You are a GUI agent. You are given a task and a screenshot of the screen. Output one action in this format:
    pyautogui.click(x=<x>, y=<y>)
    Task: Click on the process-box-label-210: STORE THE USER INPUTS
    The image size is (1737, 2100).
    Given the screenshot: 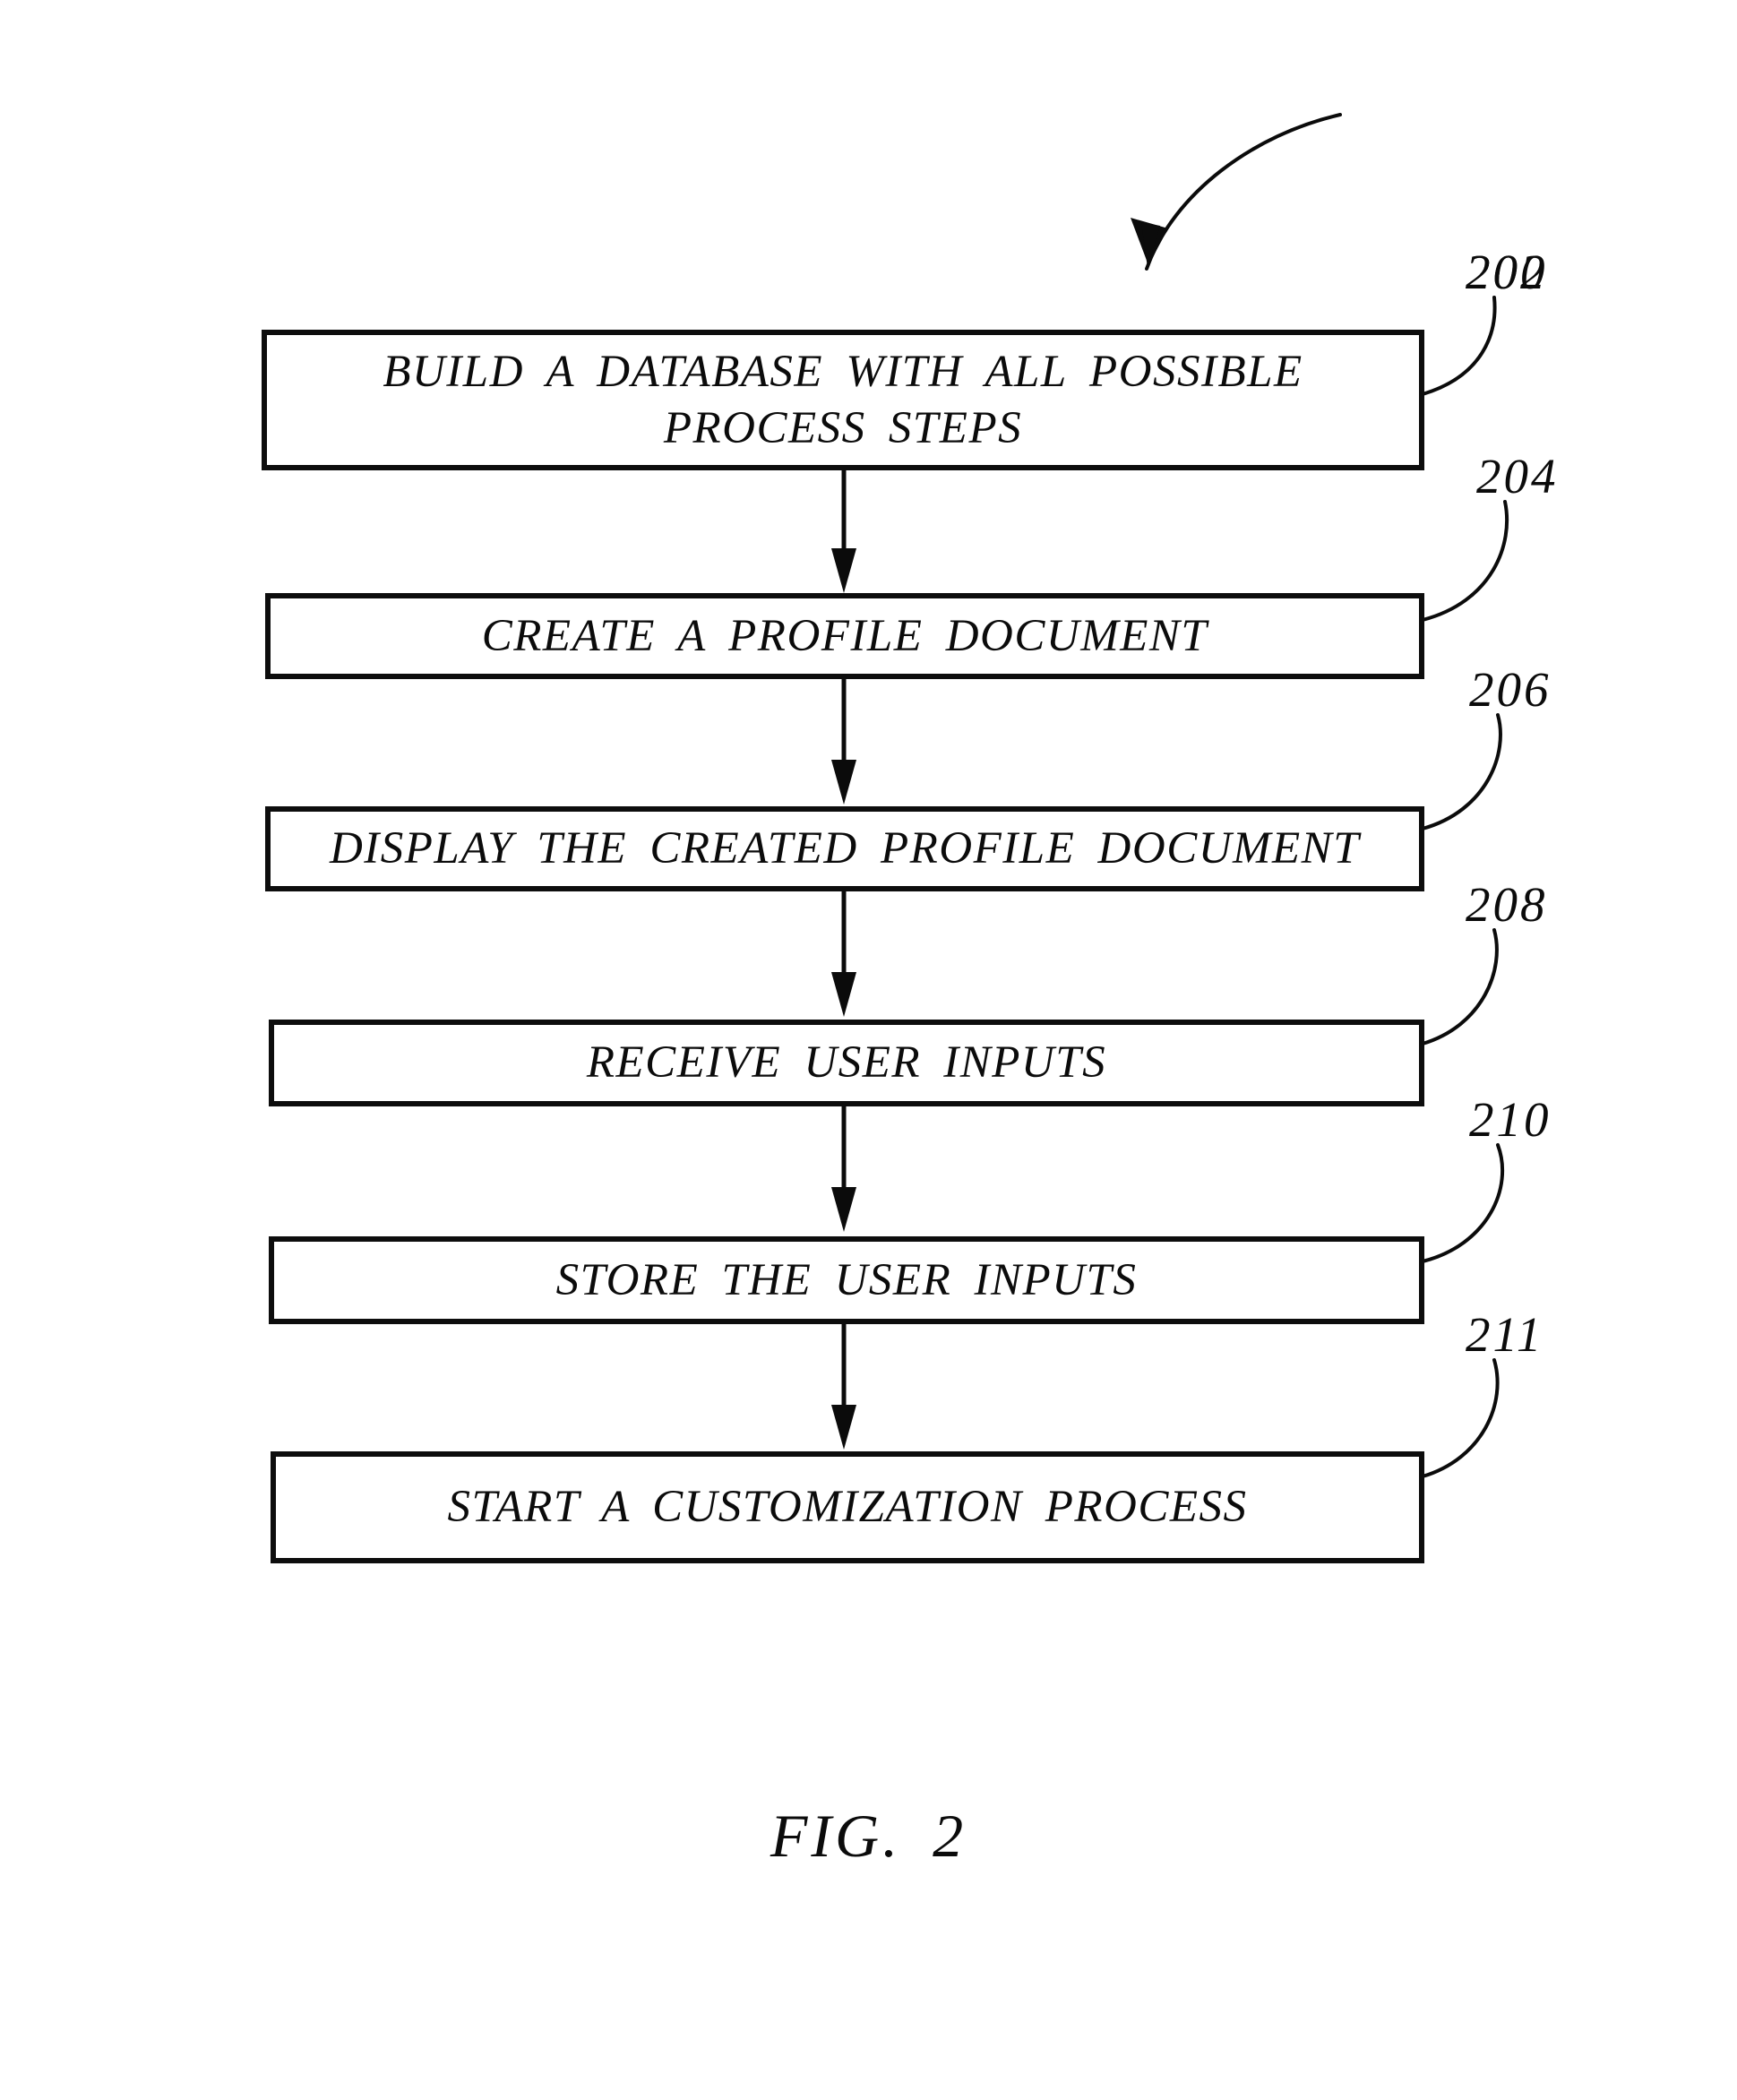 What is the action you would take?
    pyautogui.click(x=846, y=1279)
    